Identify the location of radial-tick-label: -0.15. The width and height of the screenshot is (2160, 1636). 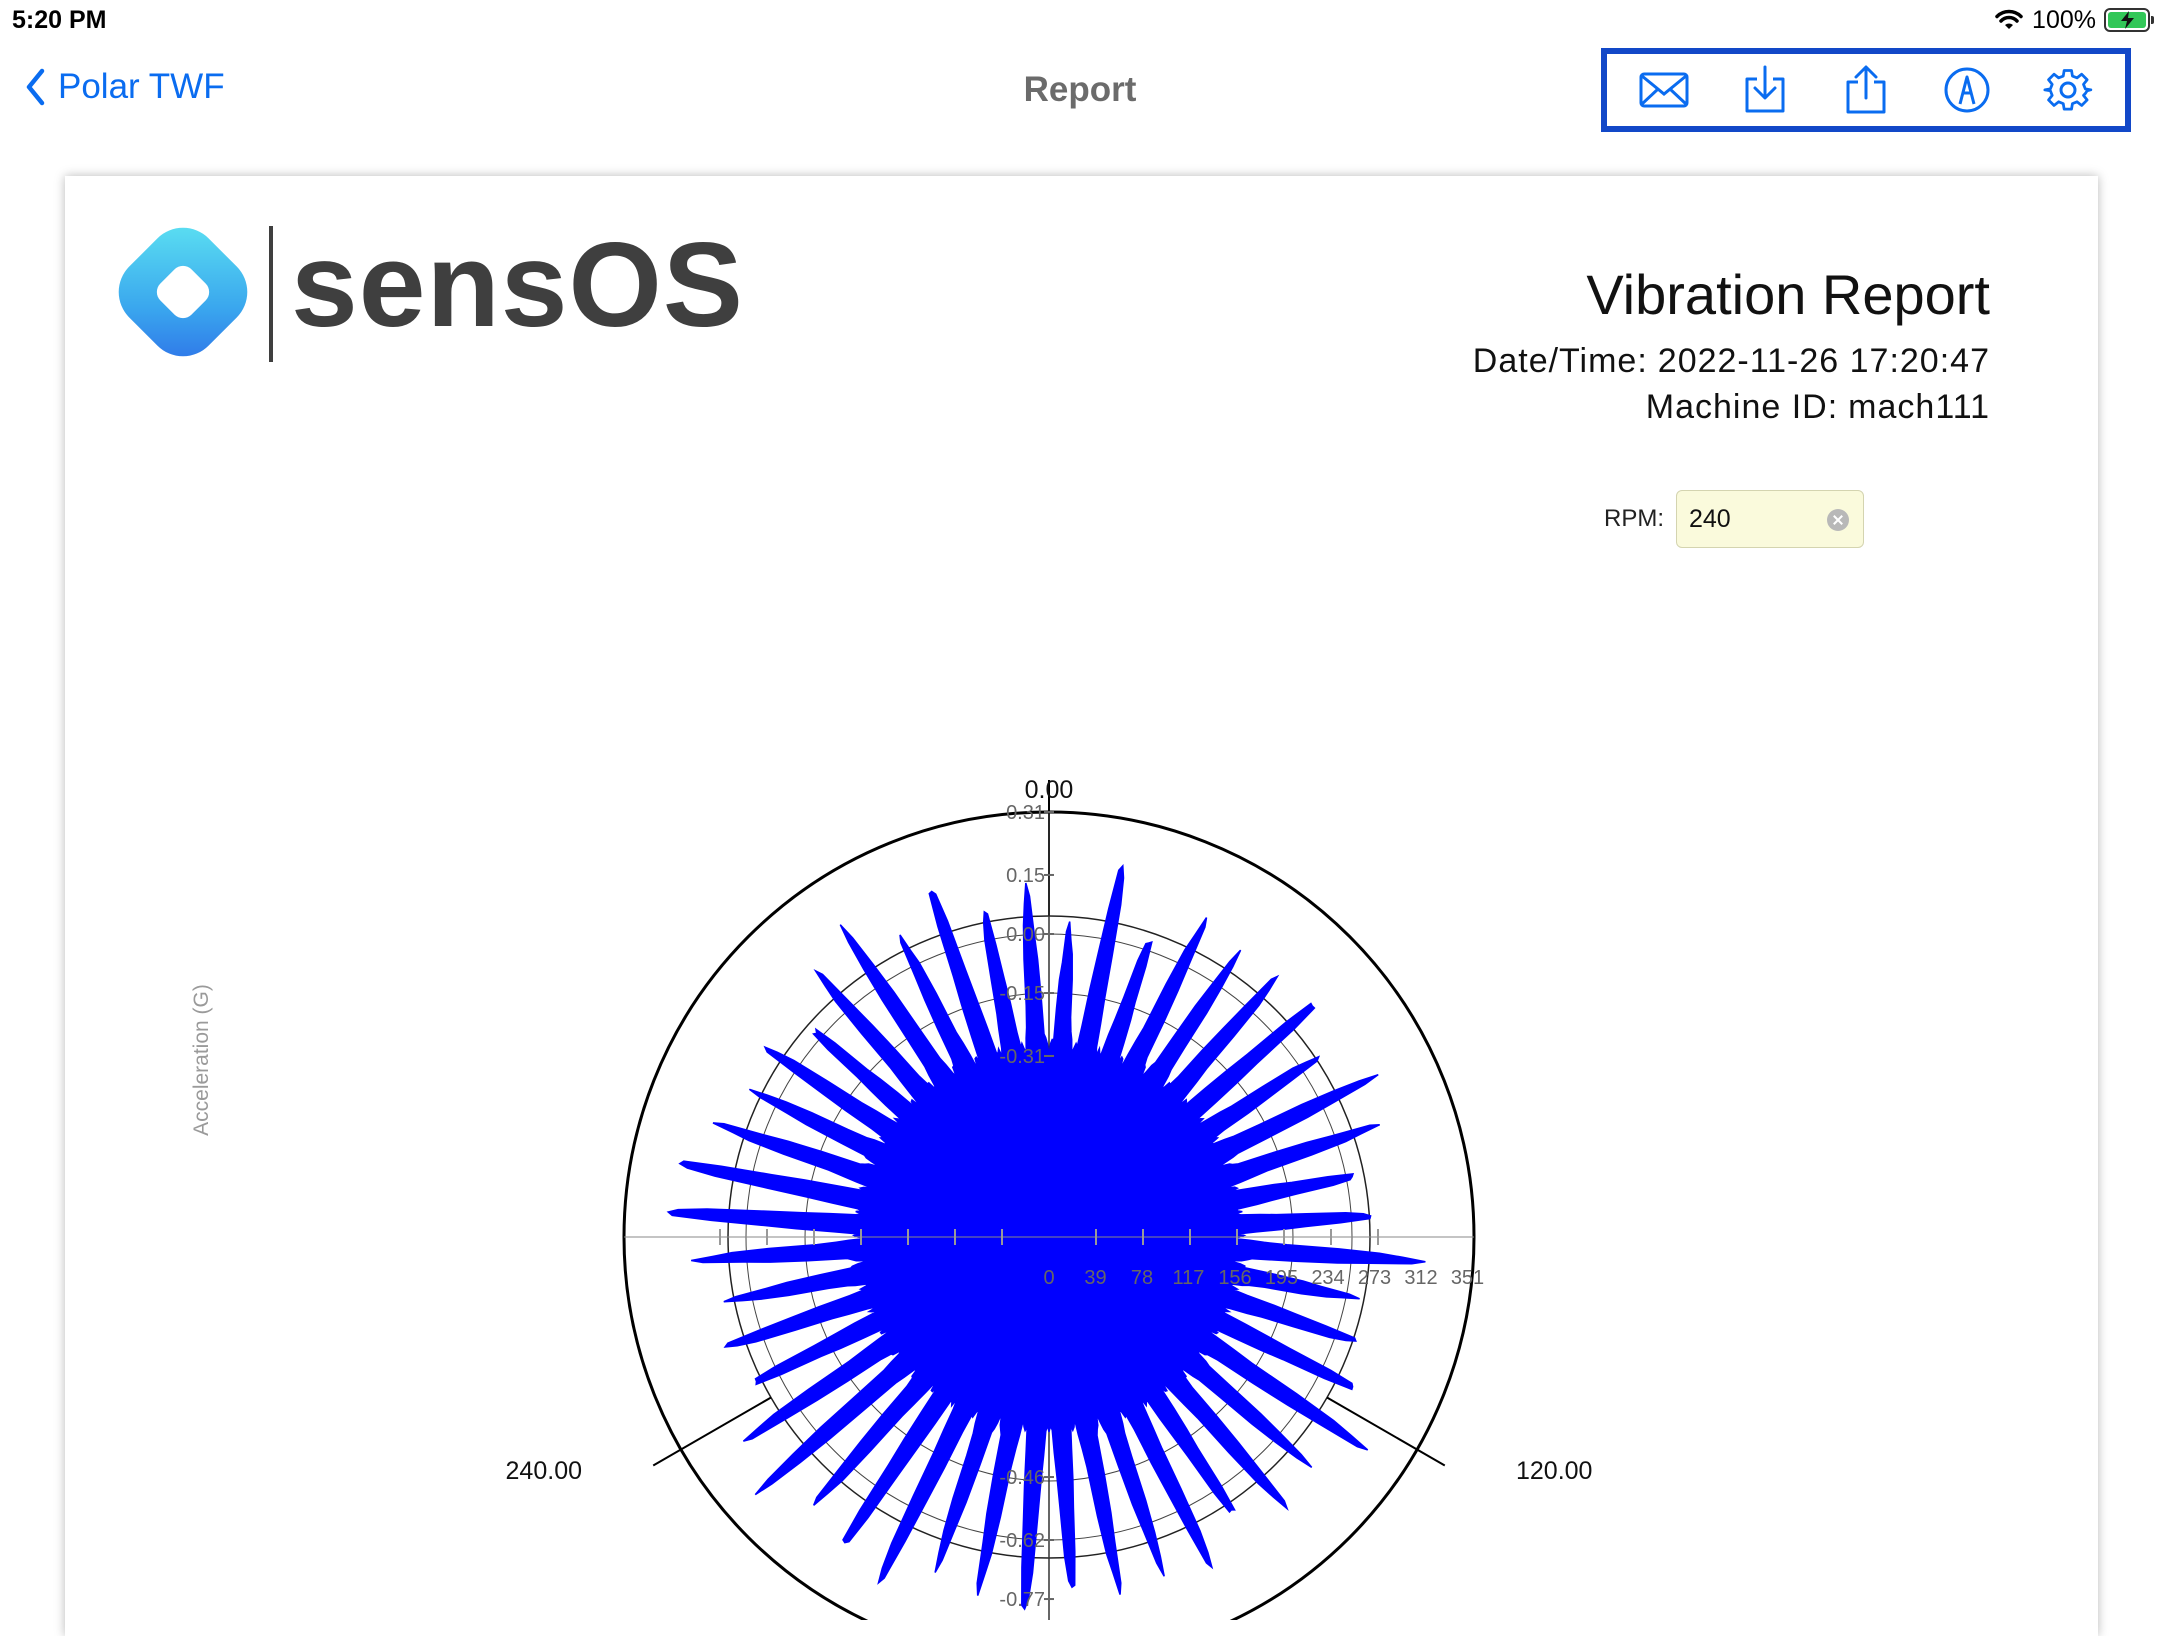
(1022, 994).